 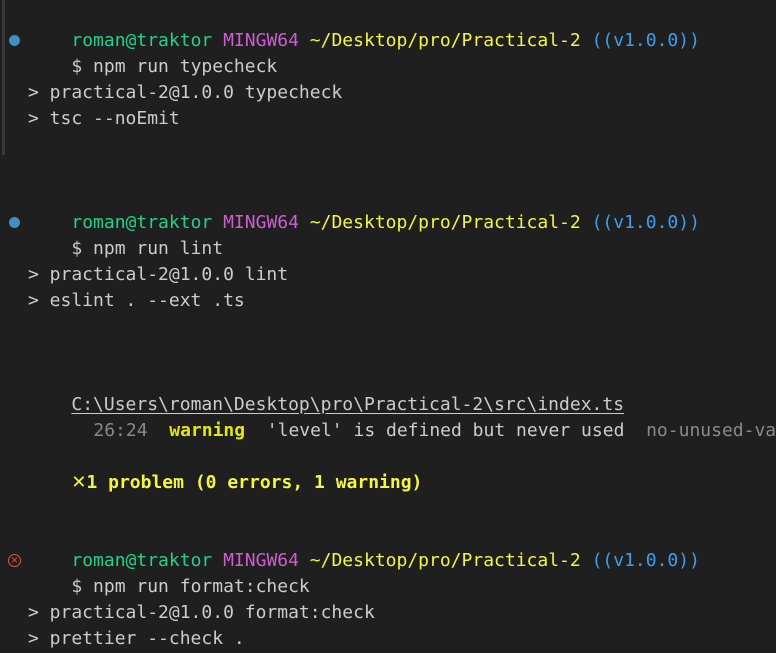 What do you see at coordinates (207, 430) in the screenshot?
I see `lint-severity: warning` at bounding box center [207, 430].